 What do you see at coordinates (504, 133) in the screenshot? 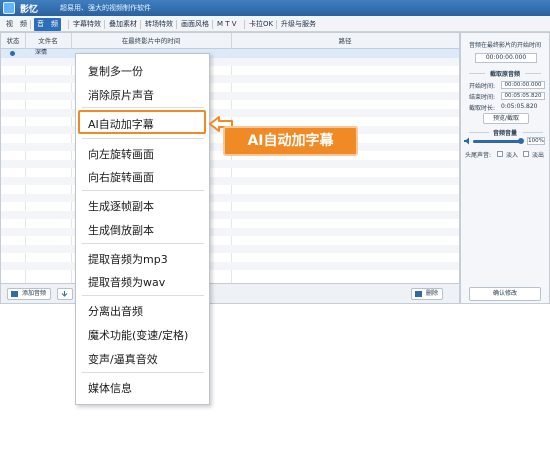
I see `volume-section-title: 音频音量` at bounding box center [504, 133].